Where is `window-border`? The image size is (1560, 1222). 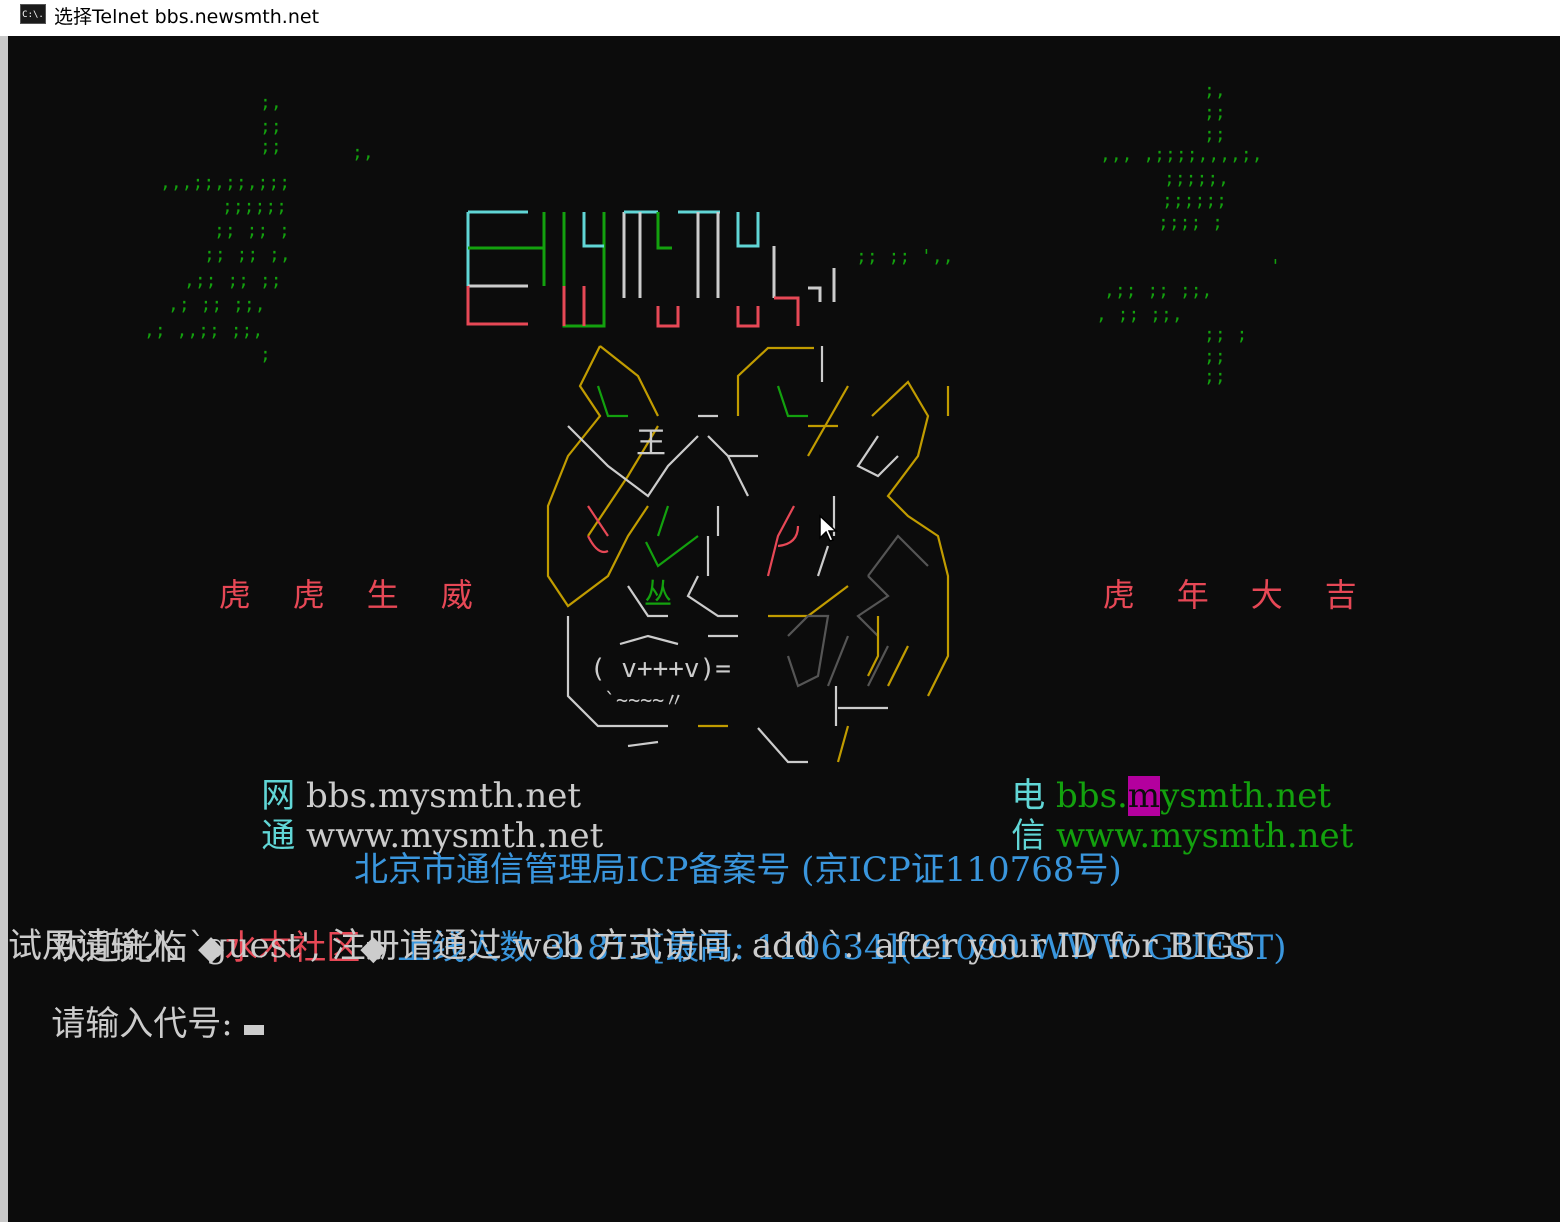
window-border is located at coordinates (4, 629).